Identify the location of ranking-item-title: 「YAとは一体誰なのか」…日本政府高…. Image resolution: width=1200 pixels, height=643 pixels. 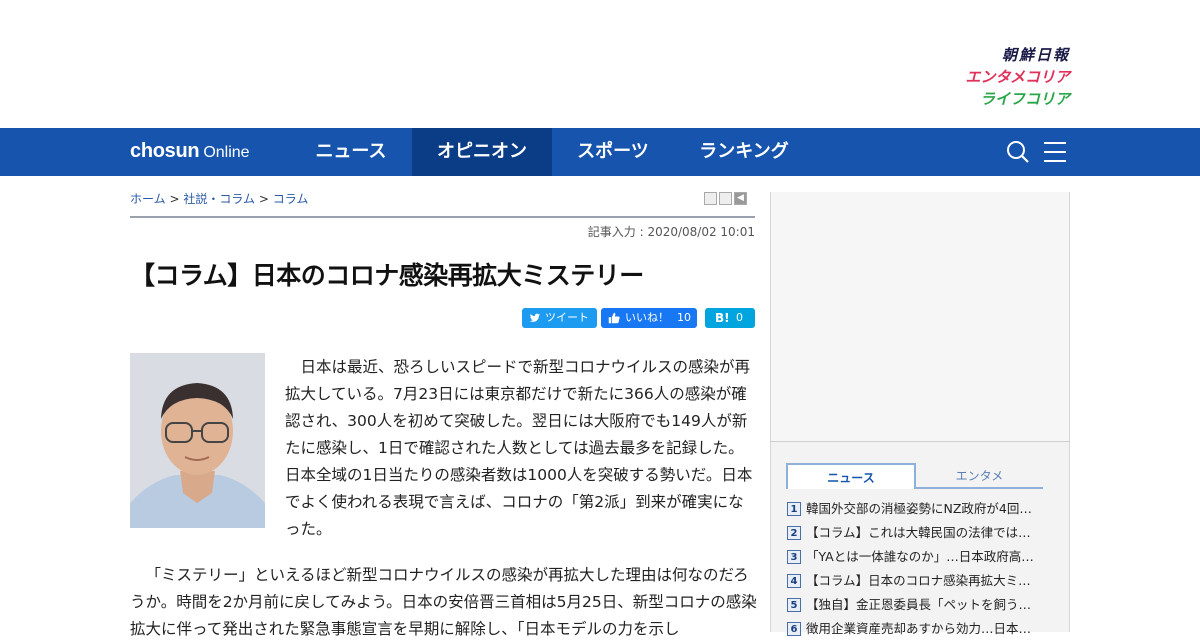
(920, 556).